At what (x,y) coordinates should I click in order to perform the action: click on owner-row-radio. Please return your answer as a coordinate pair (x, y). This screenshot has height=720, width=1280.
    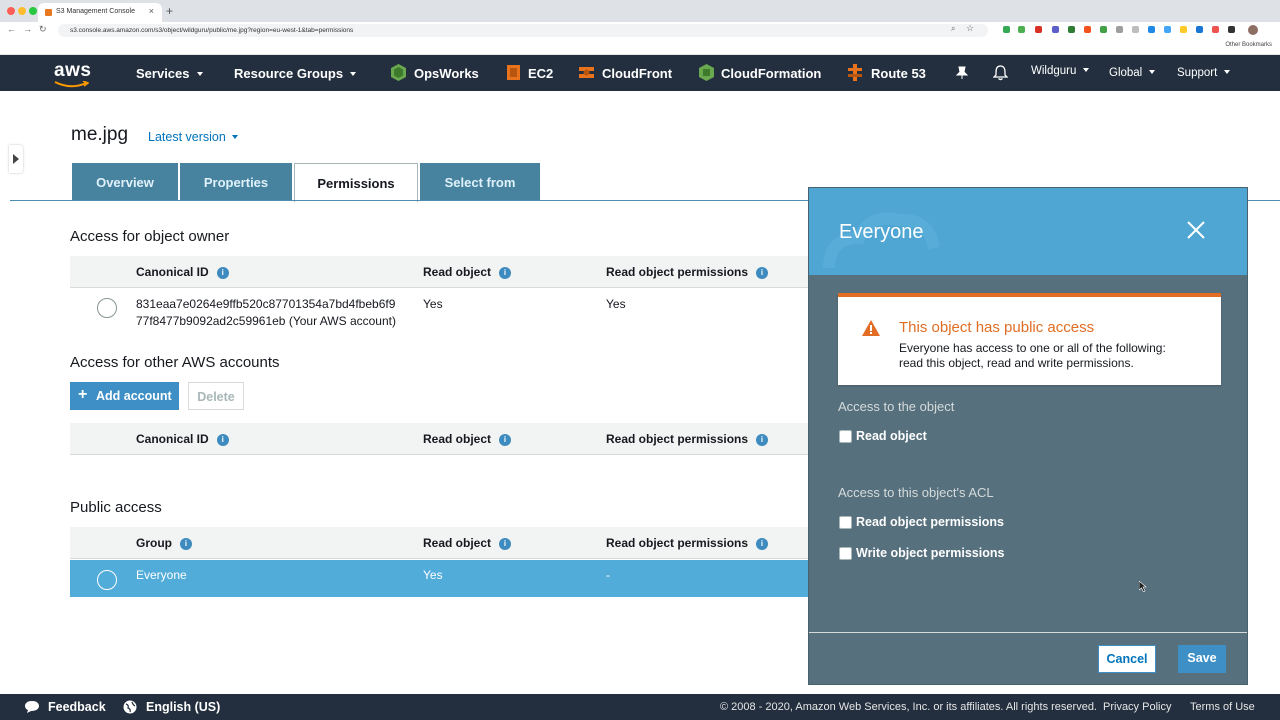
    Looking at the image, I should click on (107, 308).